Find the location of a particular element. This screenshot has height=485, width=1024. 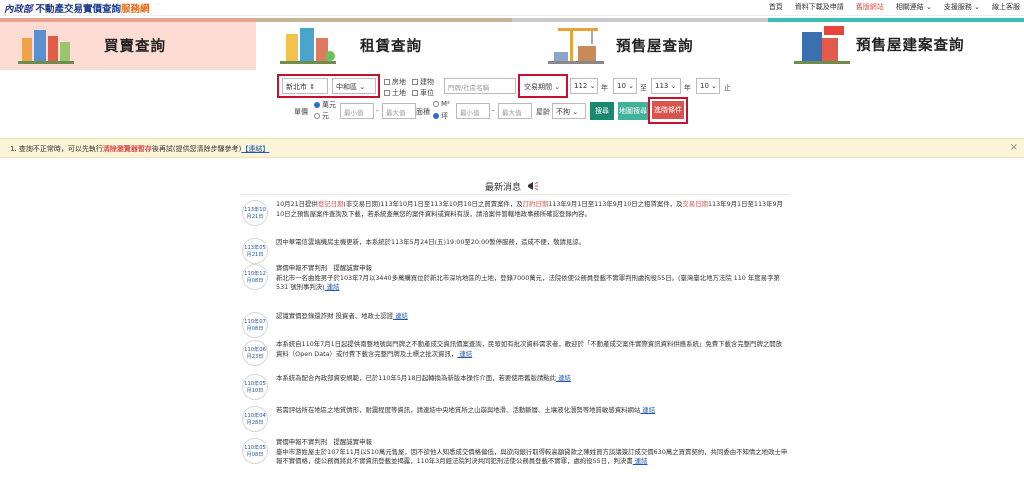

type-checkbox-parking: 車位 is located at coordinates (423, 93).